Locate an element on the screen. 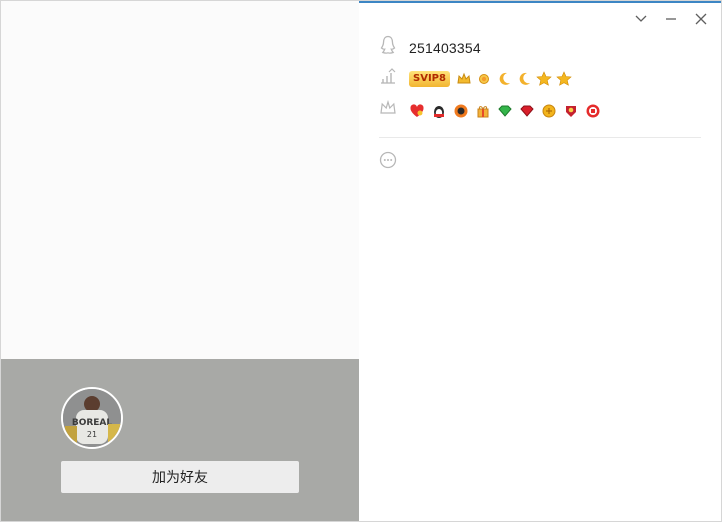 The width and height of the screenshot is (722, 522). close-icon is located at coordinates (701, 19).